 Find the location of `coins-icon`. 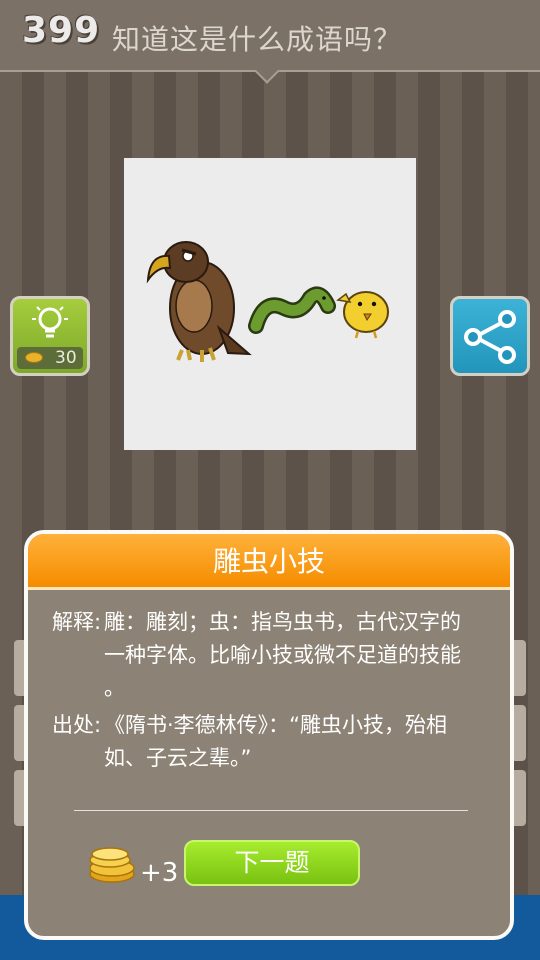

coins-icon is located at coordinates (112, 865).